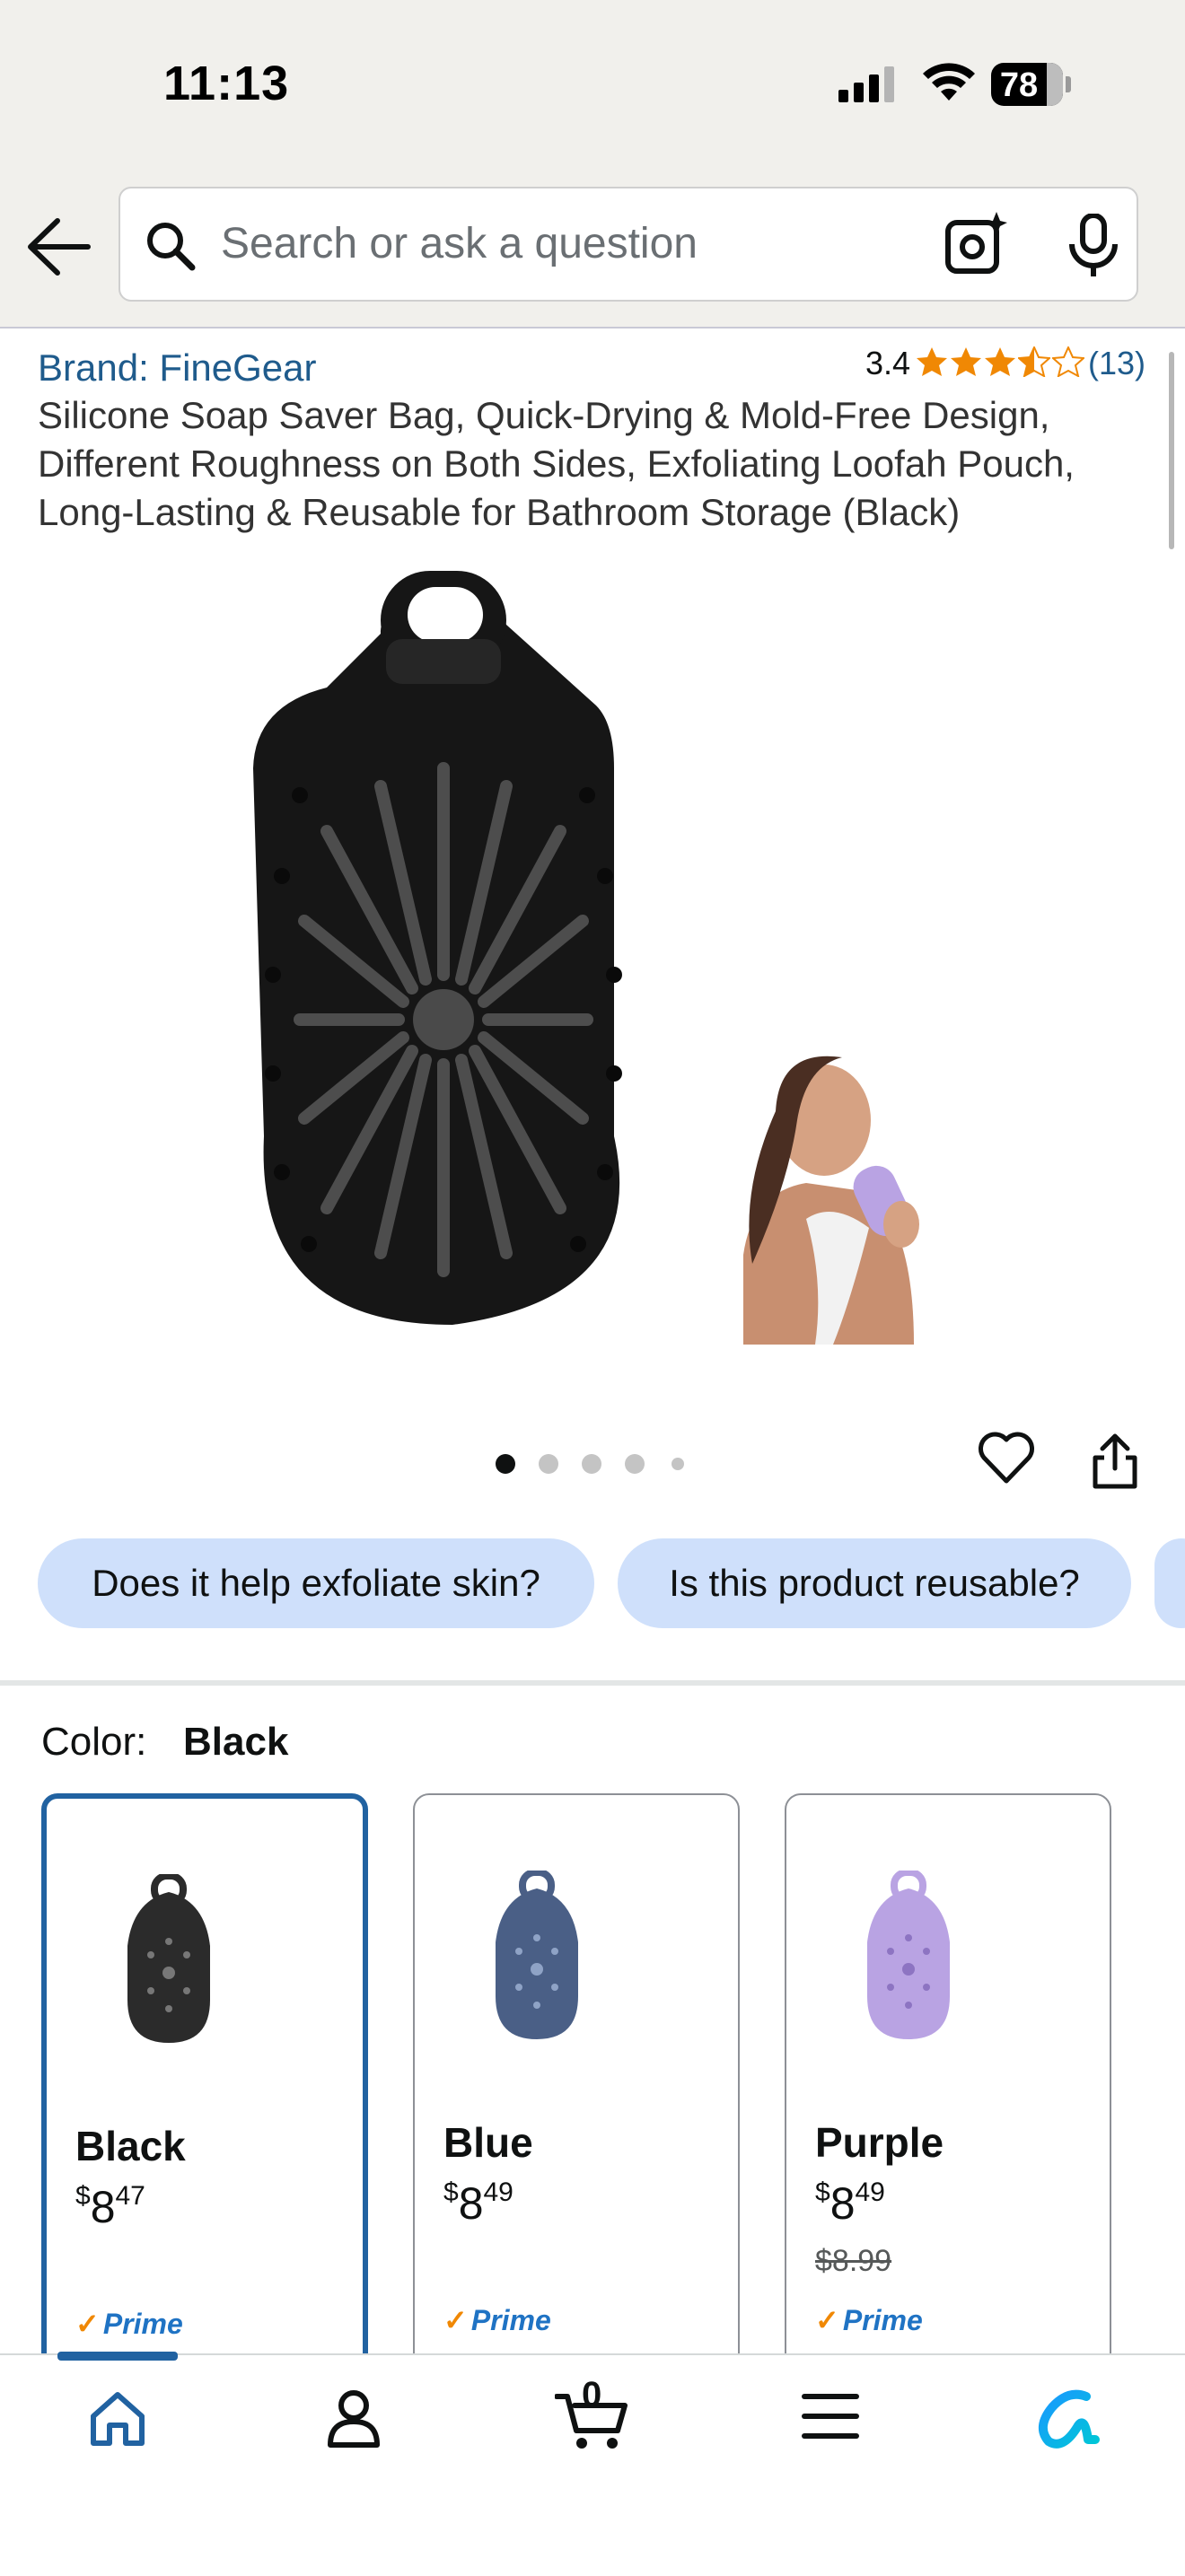  I want to click on share-icon, so click(1115, 1461).